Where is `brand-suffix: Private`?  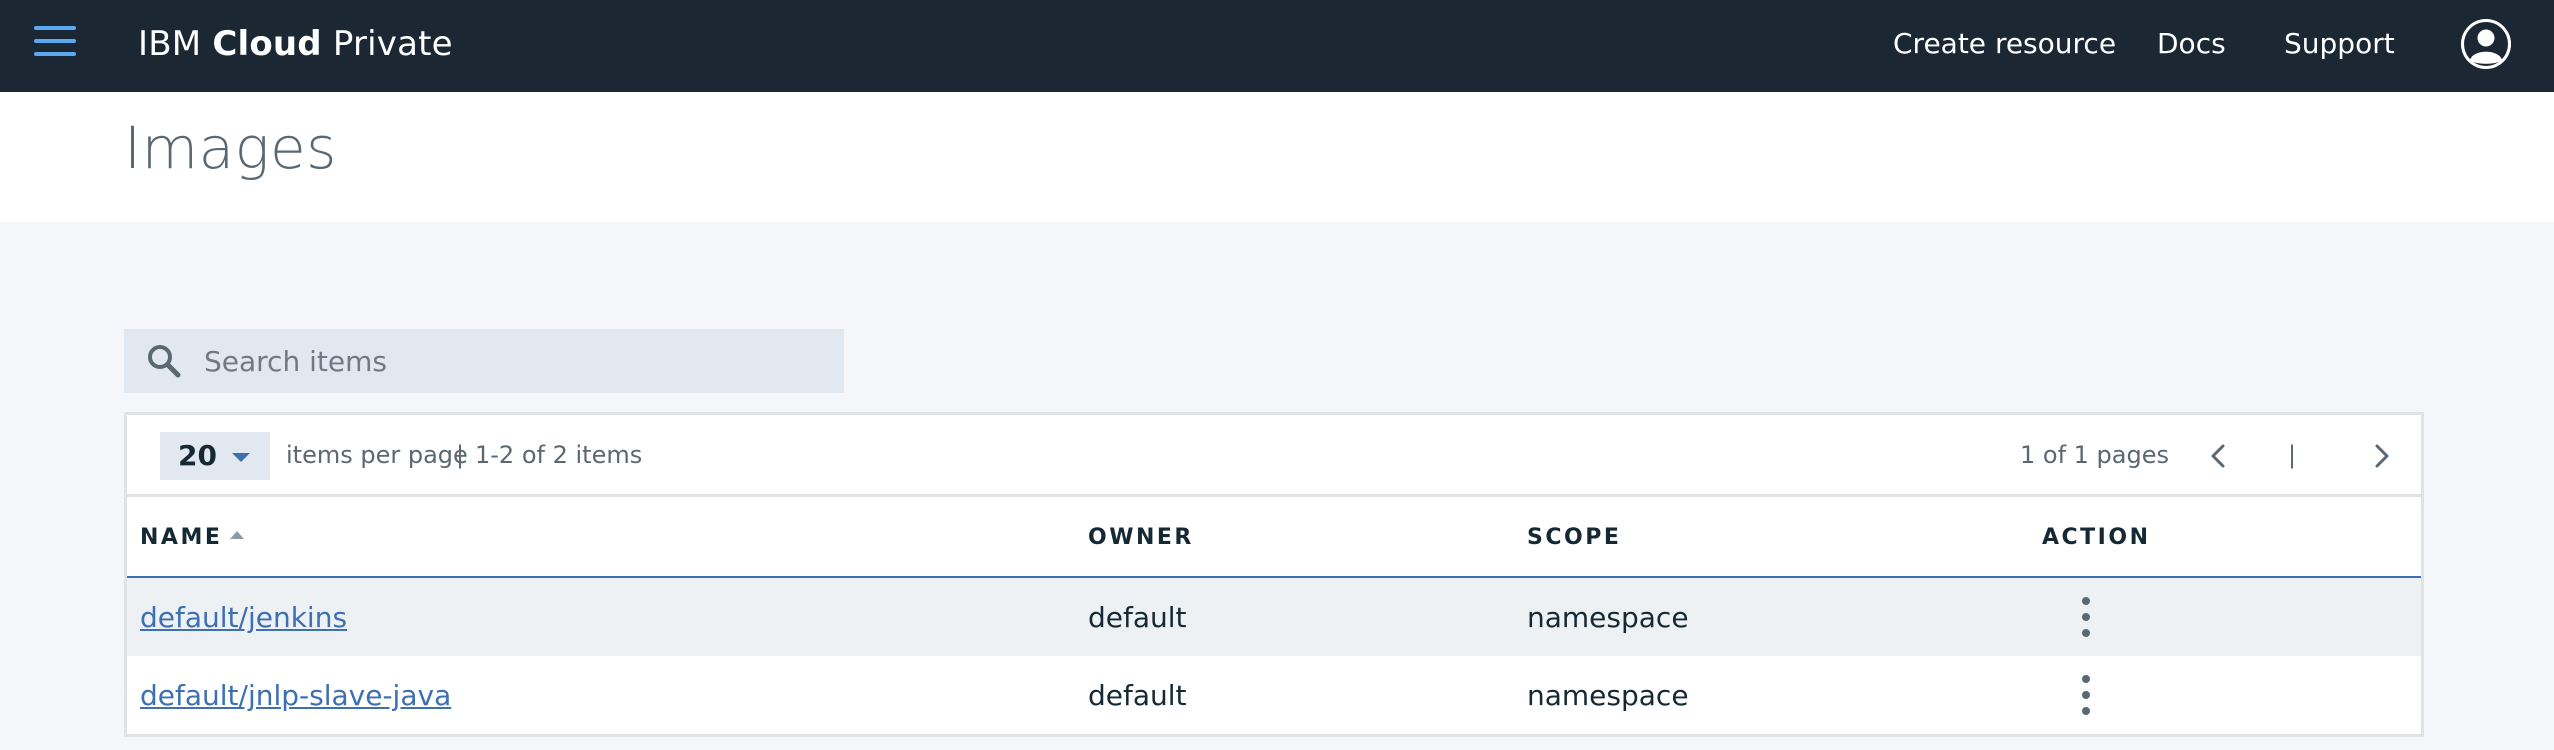
brand-suffix: Private is located at coordinates (392, 44).